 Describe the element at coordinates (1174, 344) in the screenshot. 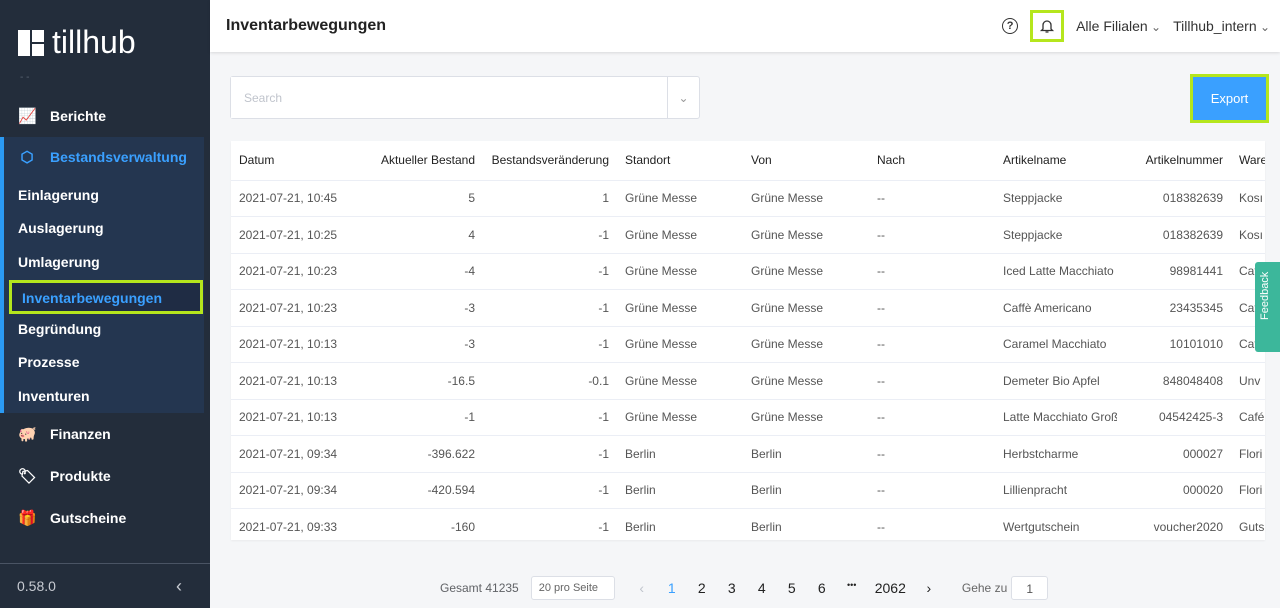

I see `table-cell: 10101010` at that location.